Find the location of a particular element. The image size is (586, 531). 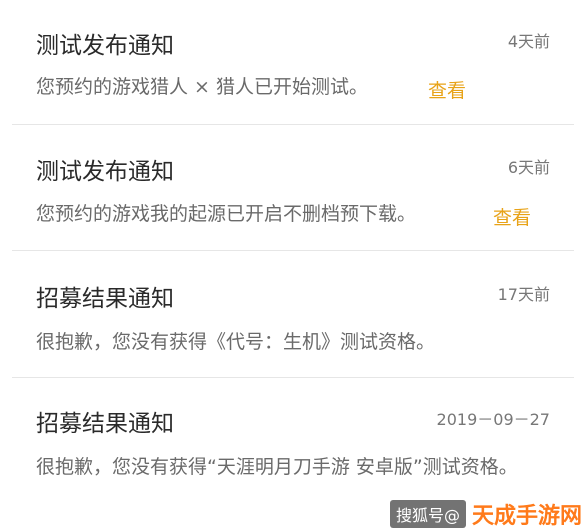

notification-desc: 您预约的游戏我的起源已开启不删档预下载。 is located at coordinates (226, 214).